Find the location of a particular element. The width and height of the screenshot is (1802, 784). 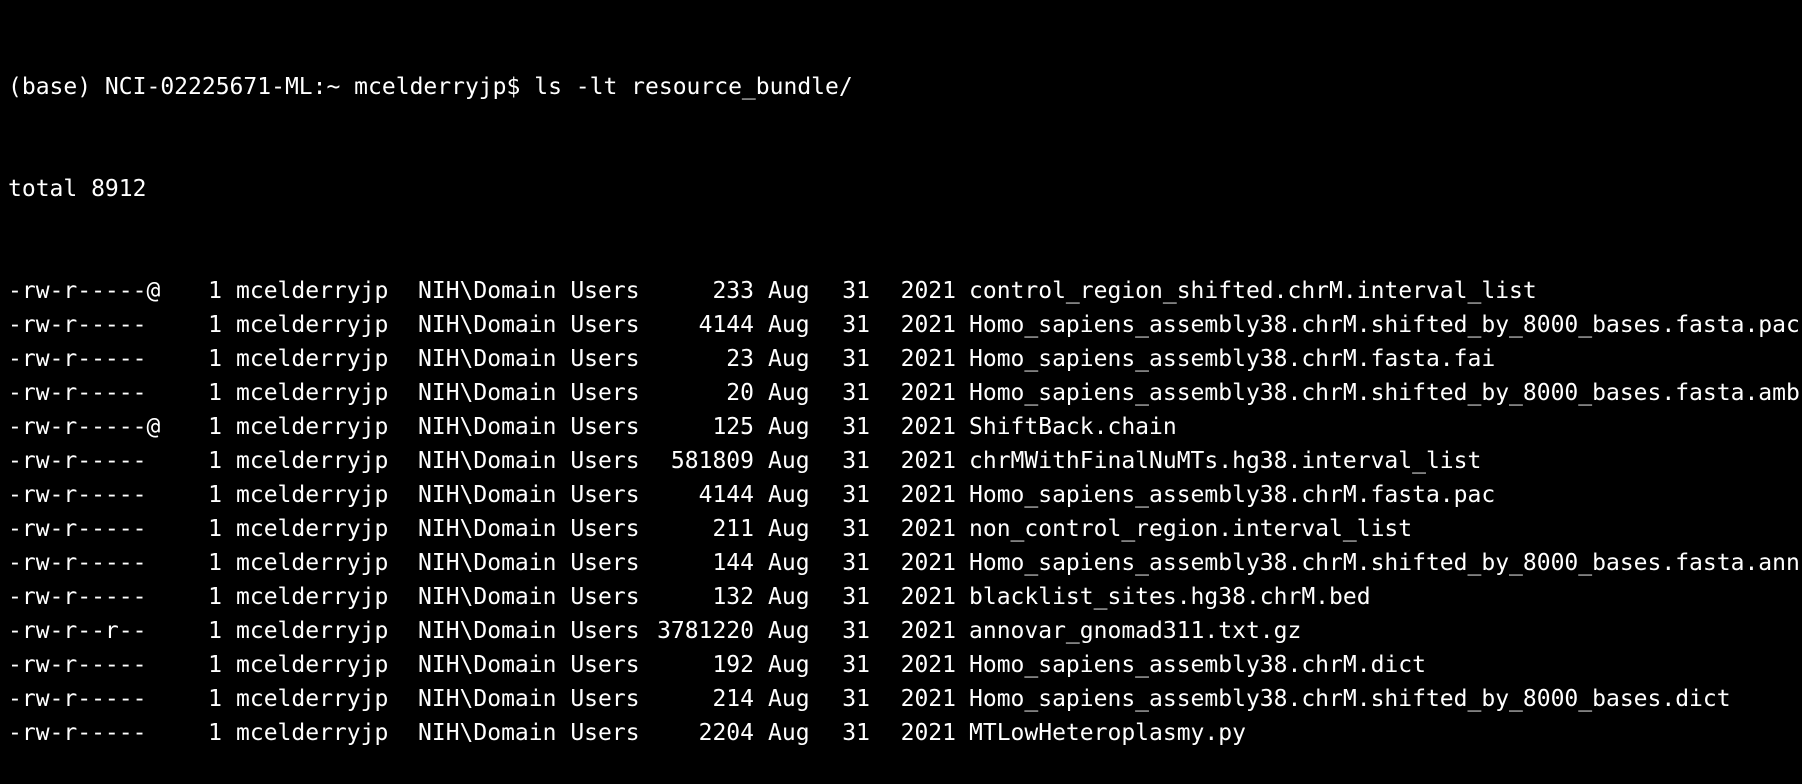

file-size: 581809 is located at coordinates (712, 461).